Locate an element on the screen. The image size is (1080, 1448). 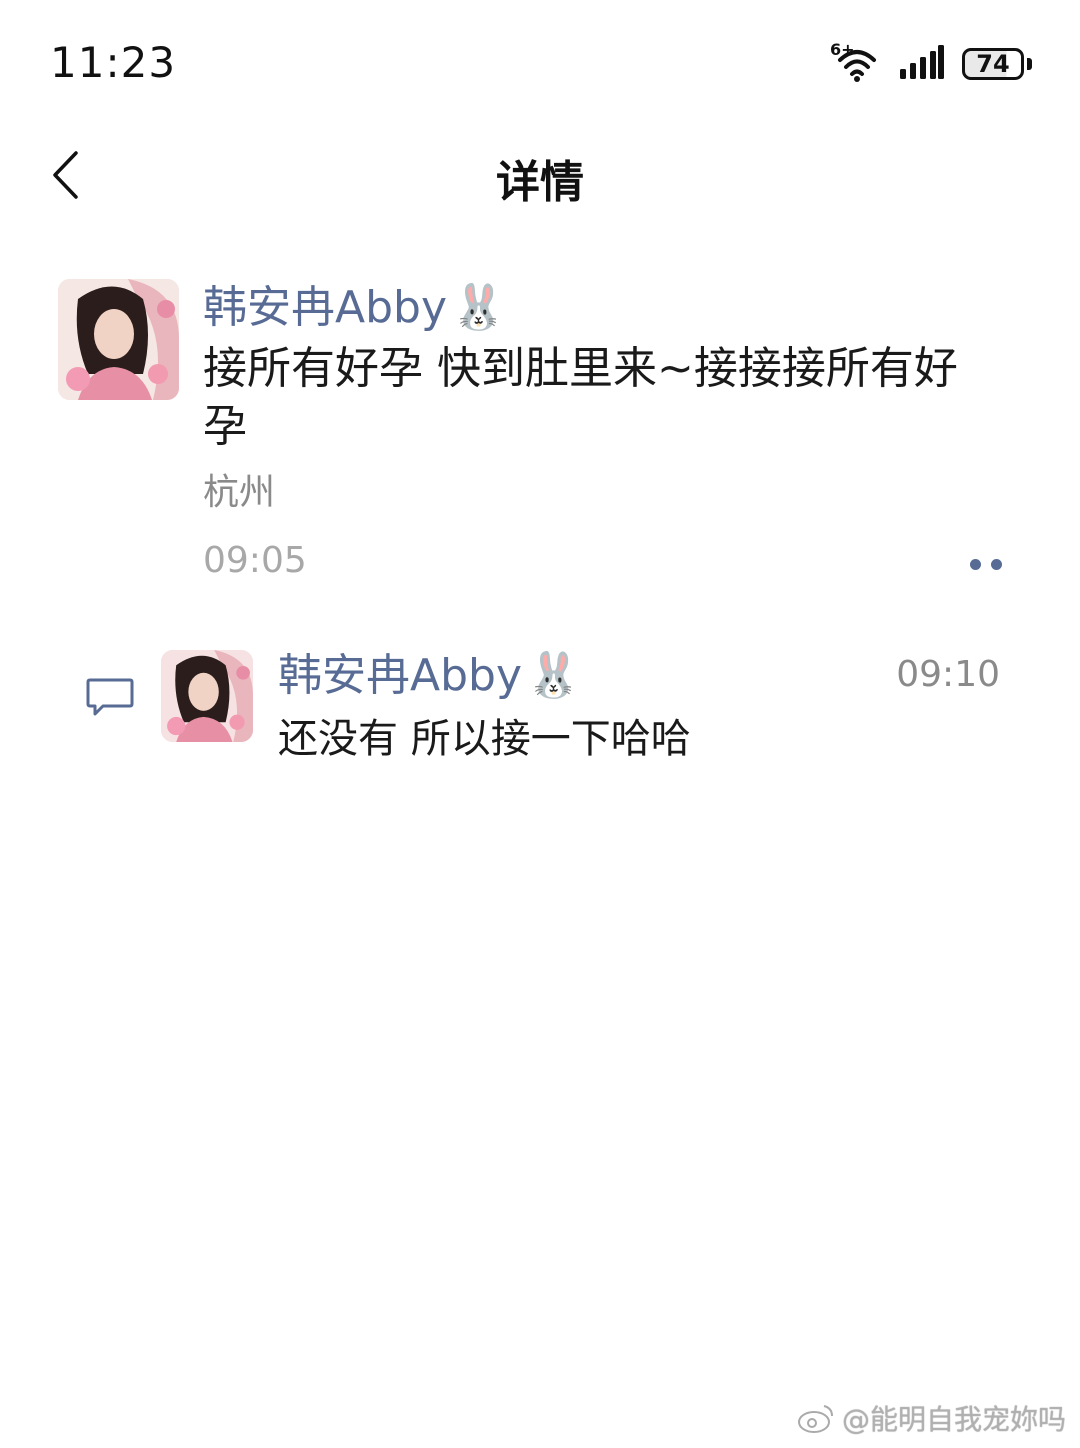
watermark: @能明自我宠妳吗 is located at coordinates (931, 1418).